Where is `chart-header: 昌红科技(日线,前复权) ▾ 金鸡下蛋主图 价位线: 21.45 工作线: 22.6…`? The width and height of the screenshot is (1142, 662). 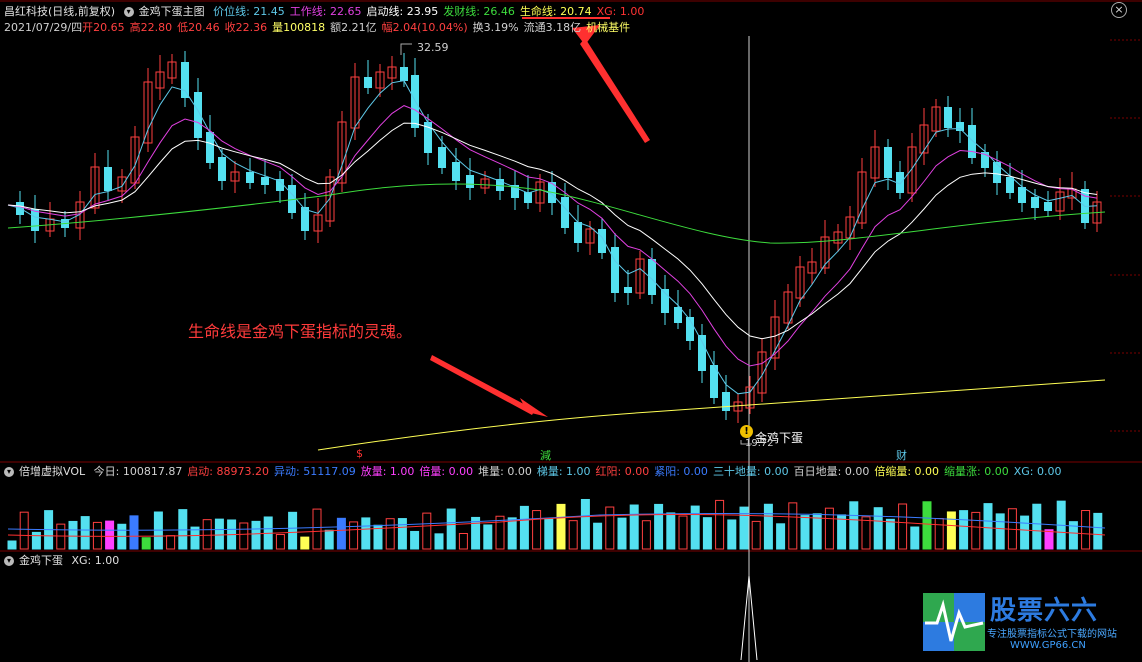
chart-header: 昌红科技(日线,前复权) ▾ 金鸡下蛋主图 价位线: 21.45 工作线: 22.6… is located at coordinates (329, 11).